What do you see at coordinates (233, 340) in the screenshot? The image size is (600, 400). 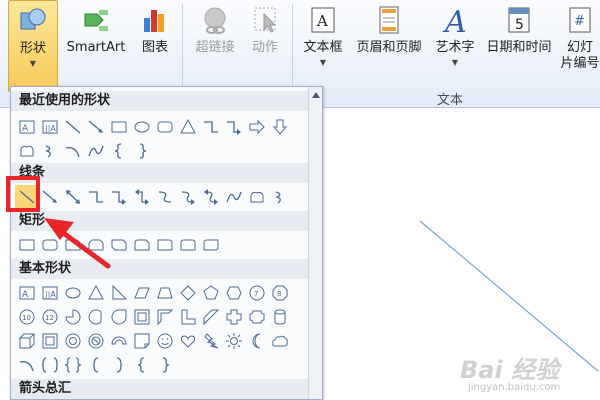 I see `sun-shape-icon` at bounding box center [233, 340].